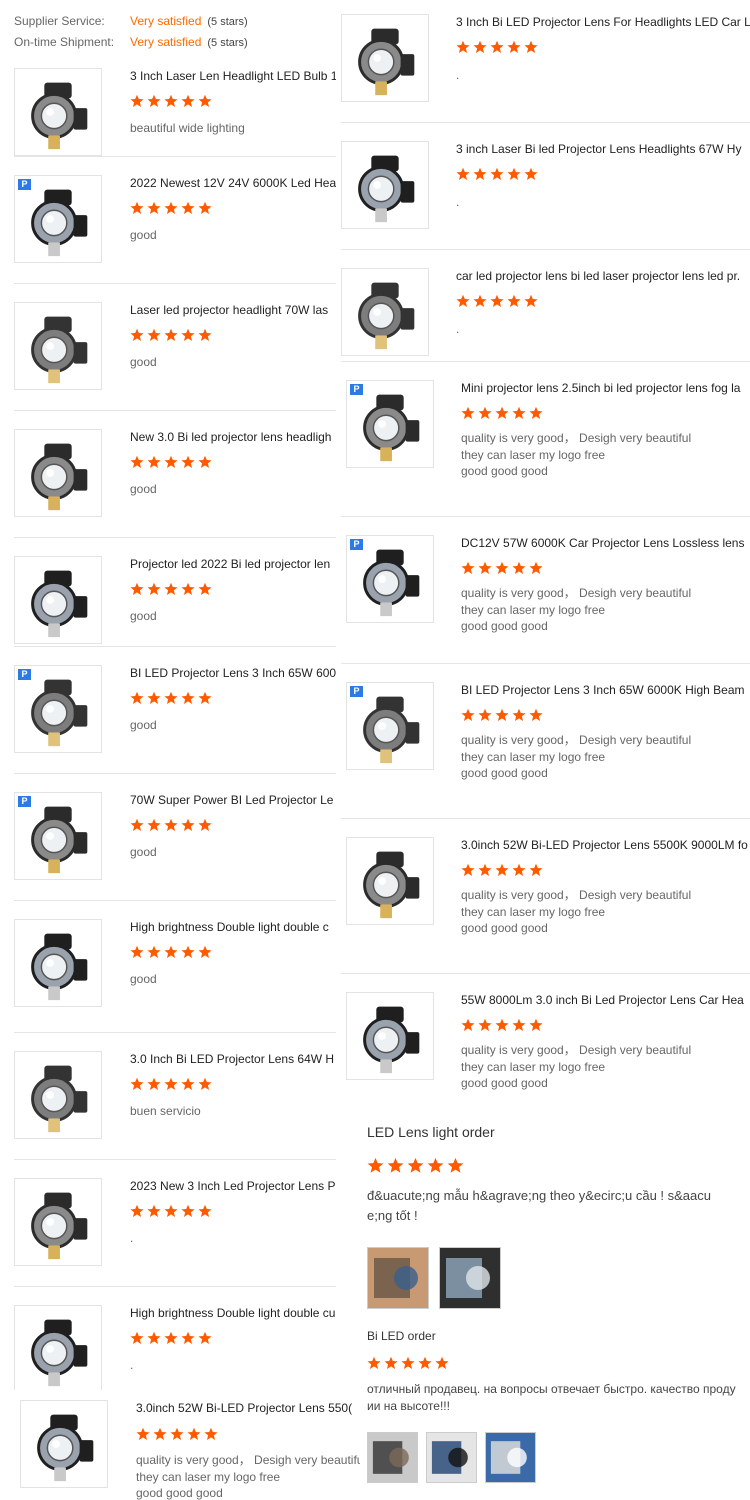  I want to click on supplier-service-stars: (5 stars), so click(227, 22).